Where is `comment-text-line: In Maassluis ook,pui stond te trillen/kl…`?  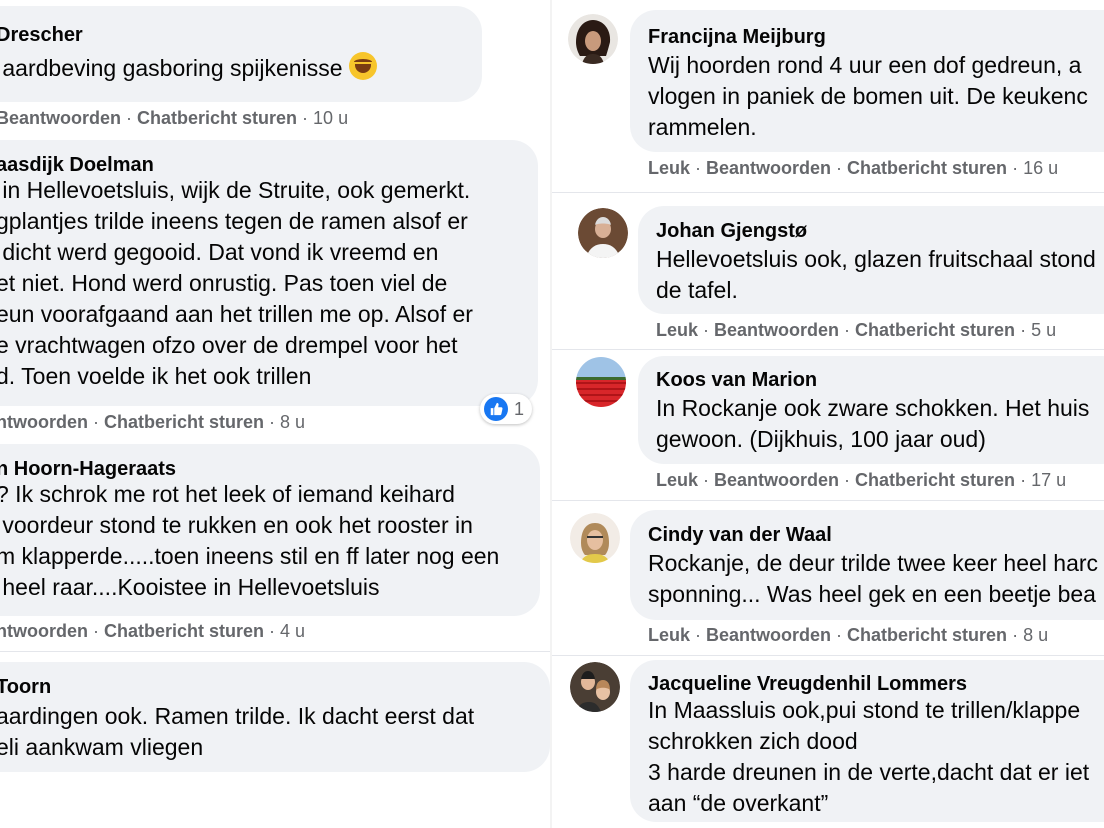 comment-text-line: In Maassluis ook,pui stond te trillen/kl… is located at coordinates (864, 710).